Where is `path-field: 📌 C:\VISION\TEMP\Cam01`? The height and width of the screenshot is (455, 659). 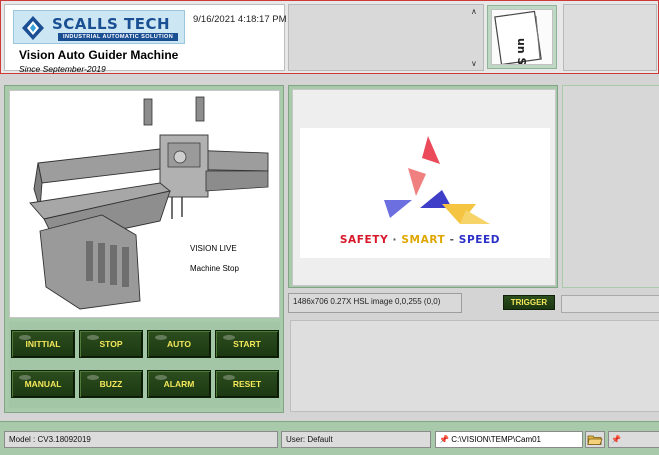 path-field: 📌 C:\VISION\TEMP\Cam01 is located at coordinates (509, 439).